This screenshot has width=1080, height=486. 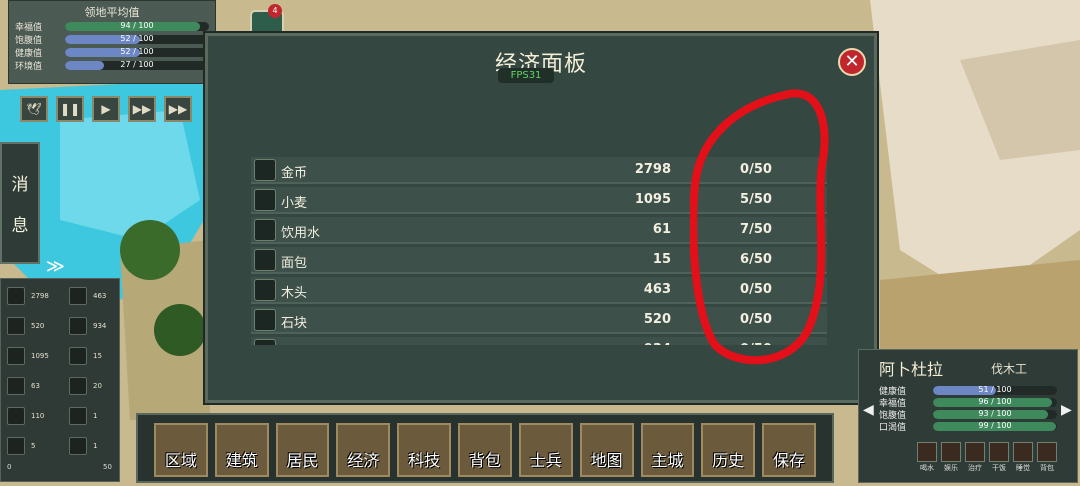 I want to click on character-name: 阿卜杜拉, so click(x=911, y=369).